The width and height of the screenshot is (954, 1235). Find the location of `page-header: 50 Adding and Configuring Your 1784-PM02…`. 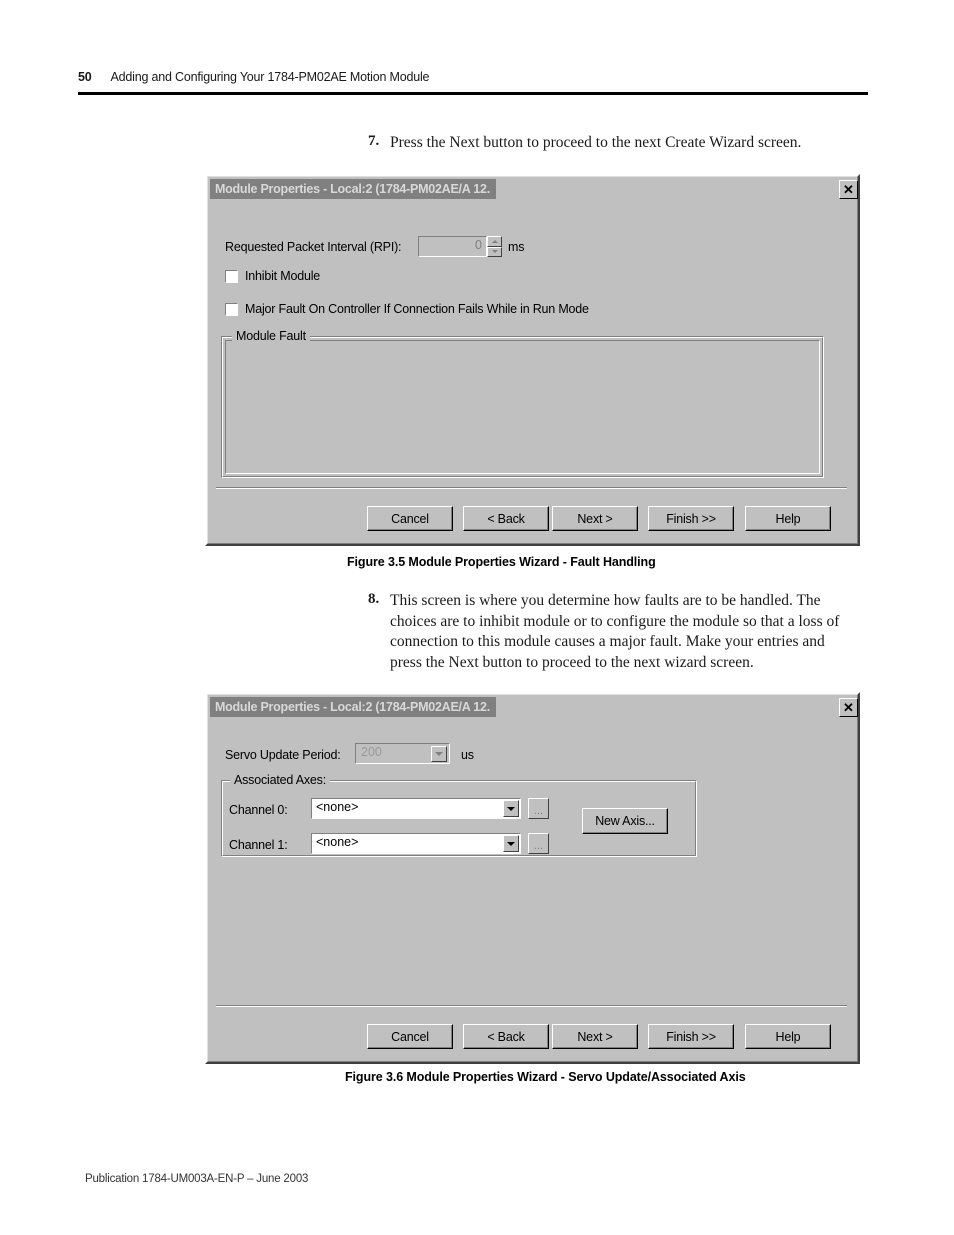

page-header: 50 Adding and Configuring Your 1784-PM02… is located at coordinates (473, 77).